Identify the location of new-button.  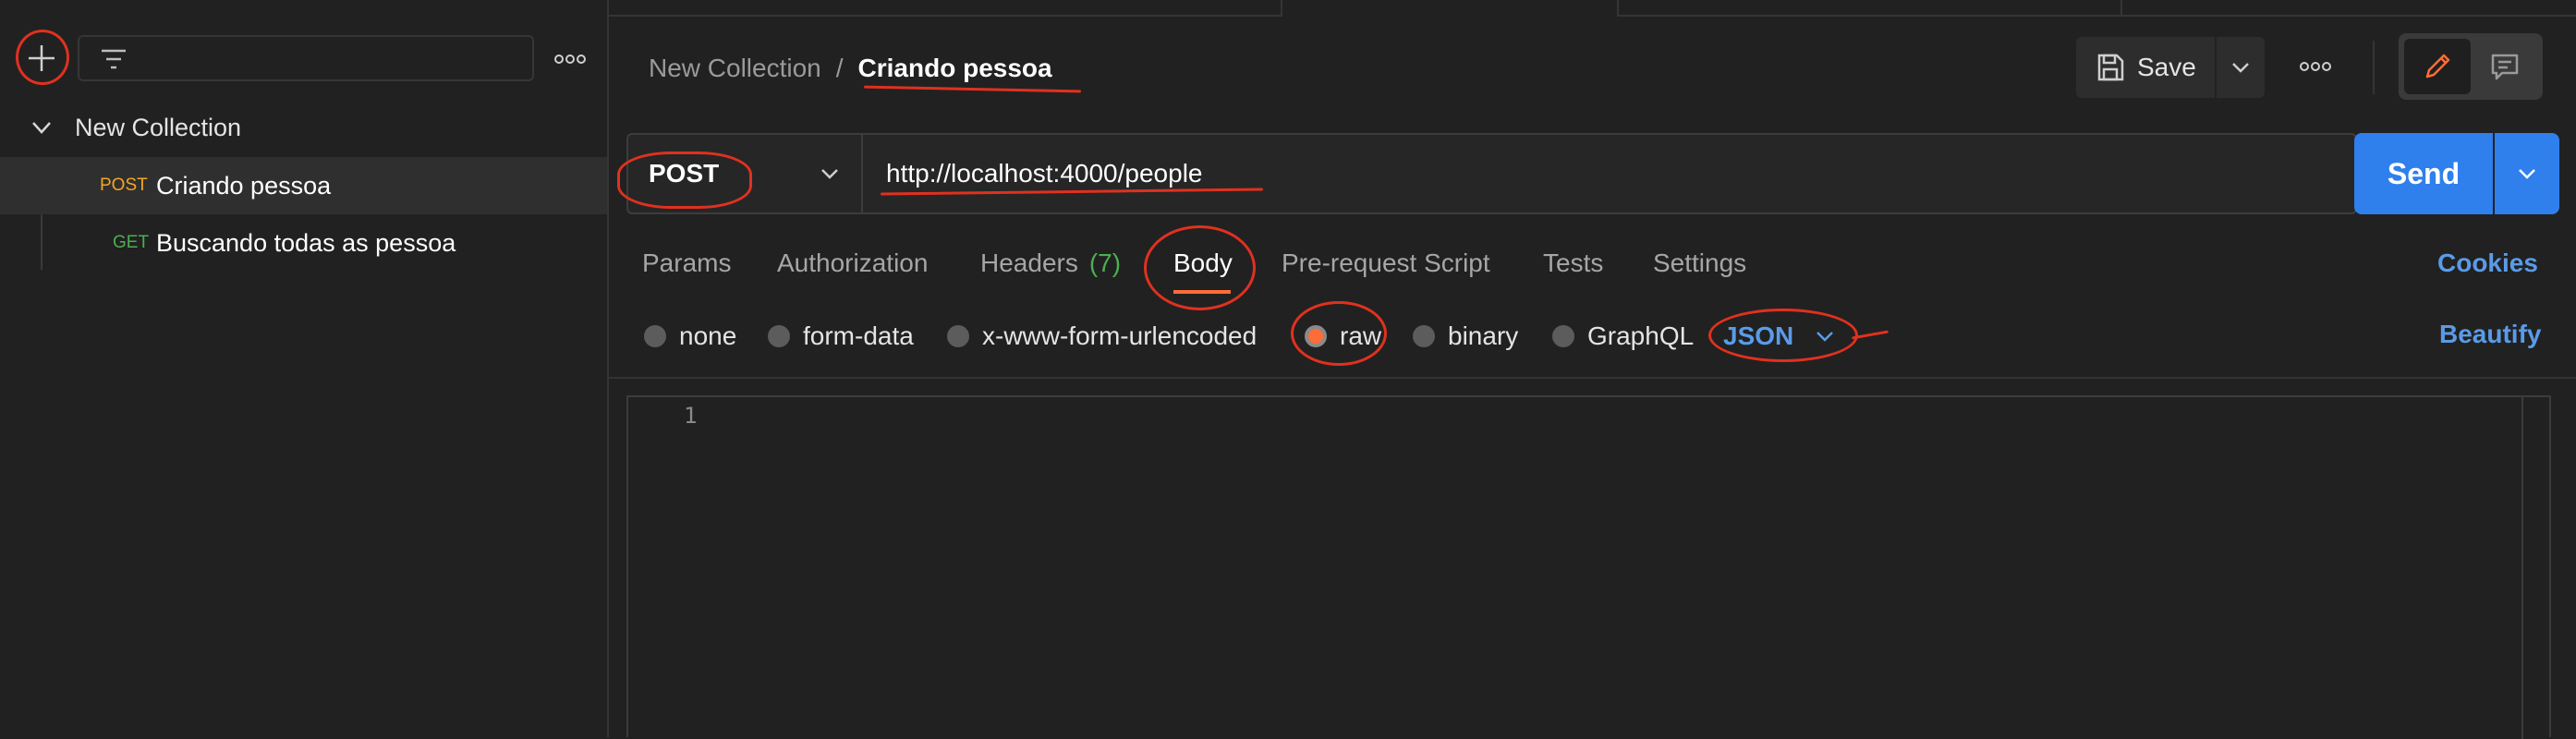
(41, 58).